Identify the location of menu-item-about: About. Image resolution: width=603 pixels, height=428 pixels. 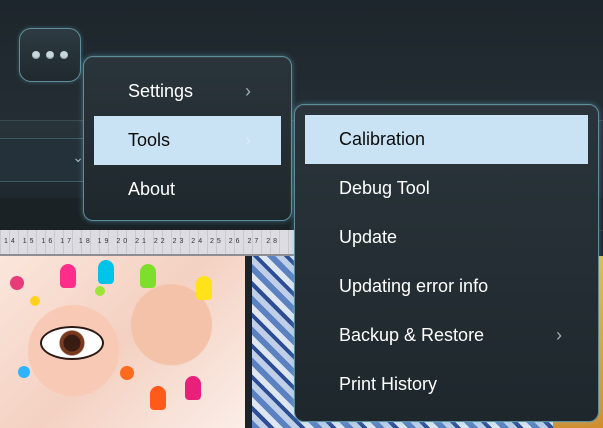
(187, 189).